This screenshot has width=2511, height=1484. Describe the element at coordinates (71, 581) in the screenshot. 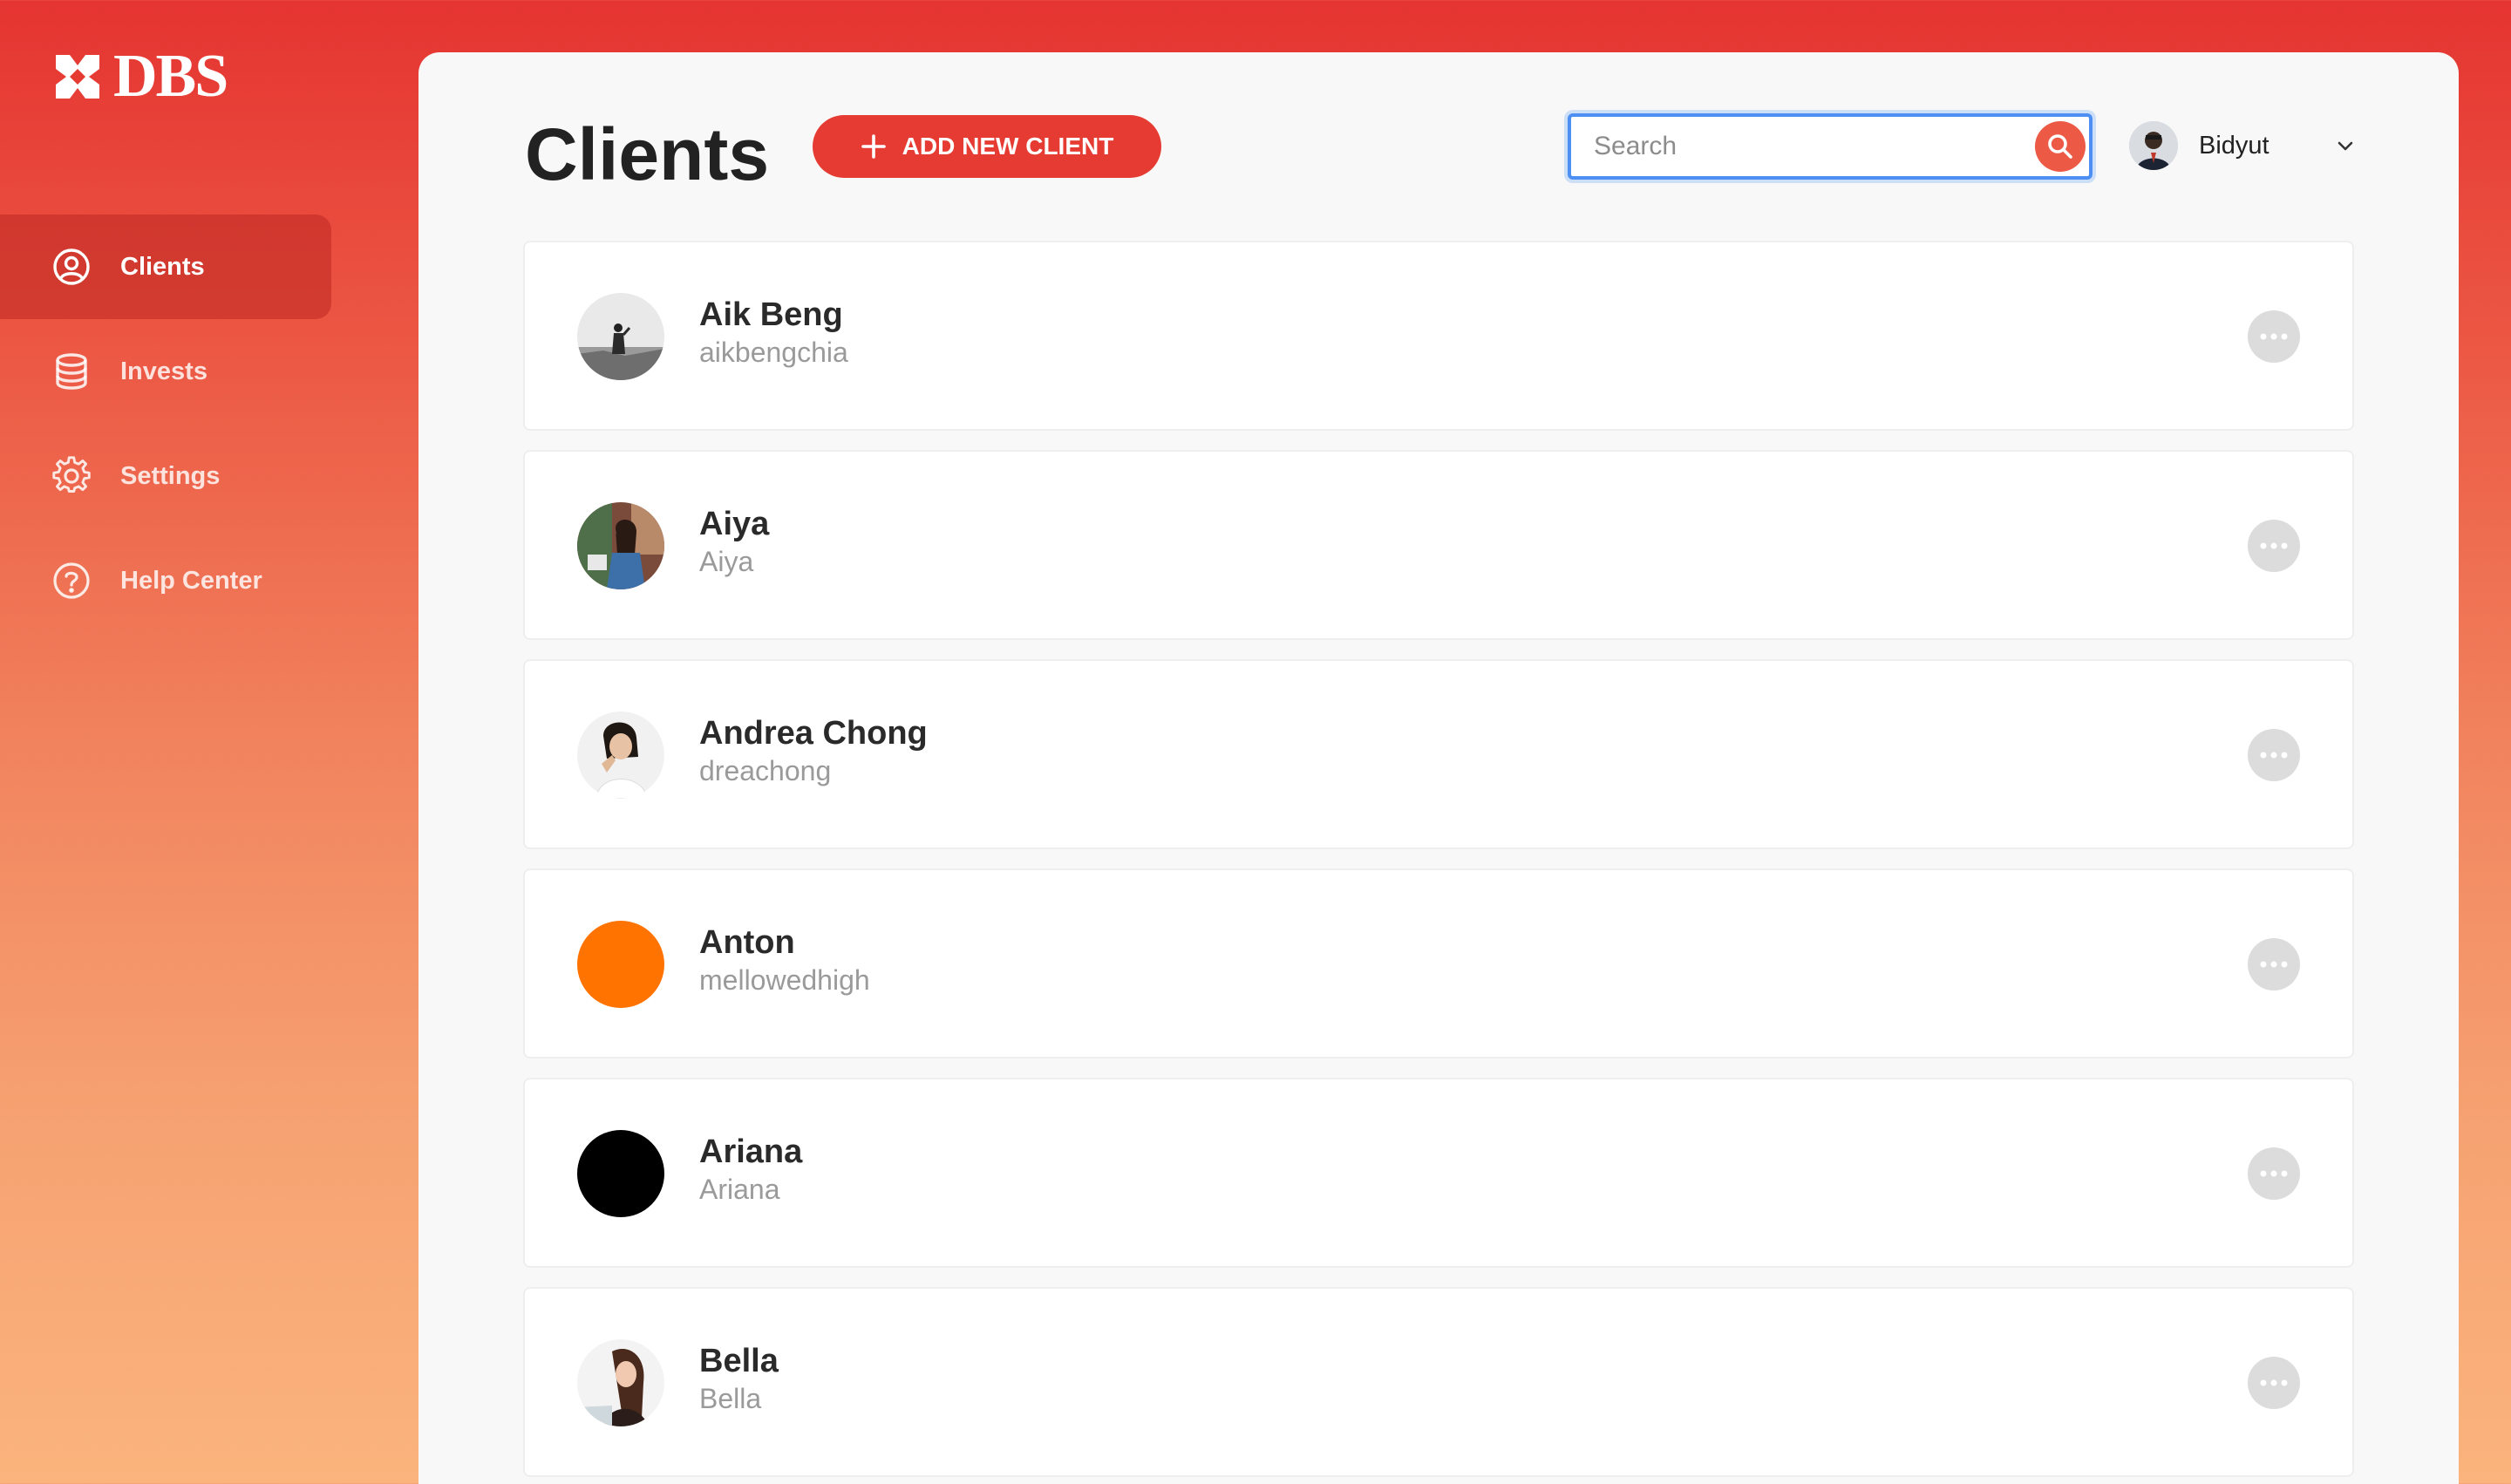

I see `help-circle-icon` at that location.